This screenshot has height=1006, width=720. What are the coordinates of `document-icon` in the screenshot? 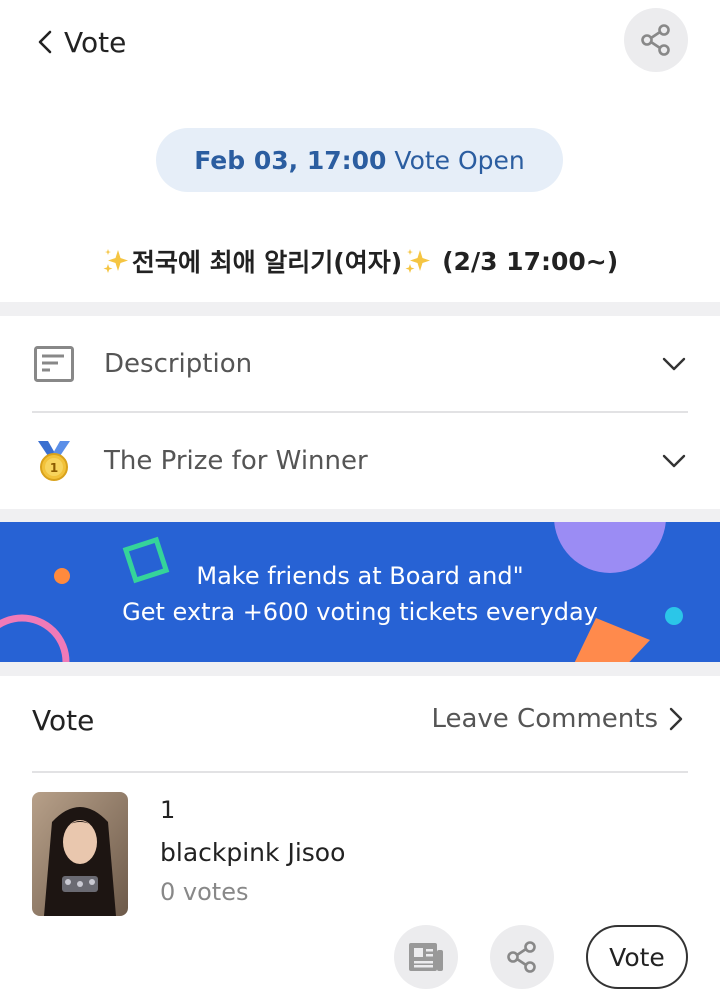 It's located at (54, 364).